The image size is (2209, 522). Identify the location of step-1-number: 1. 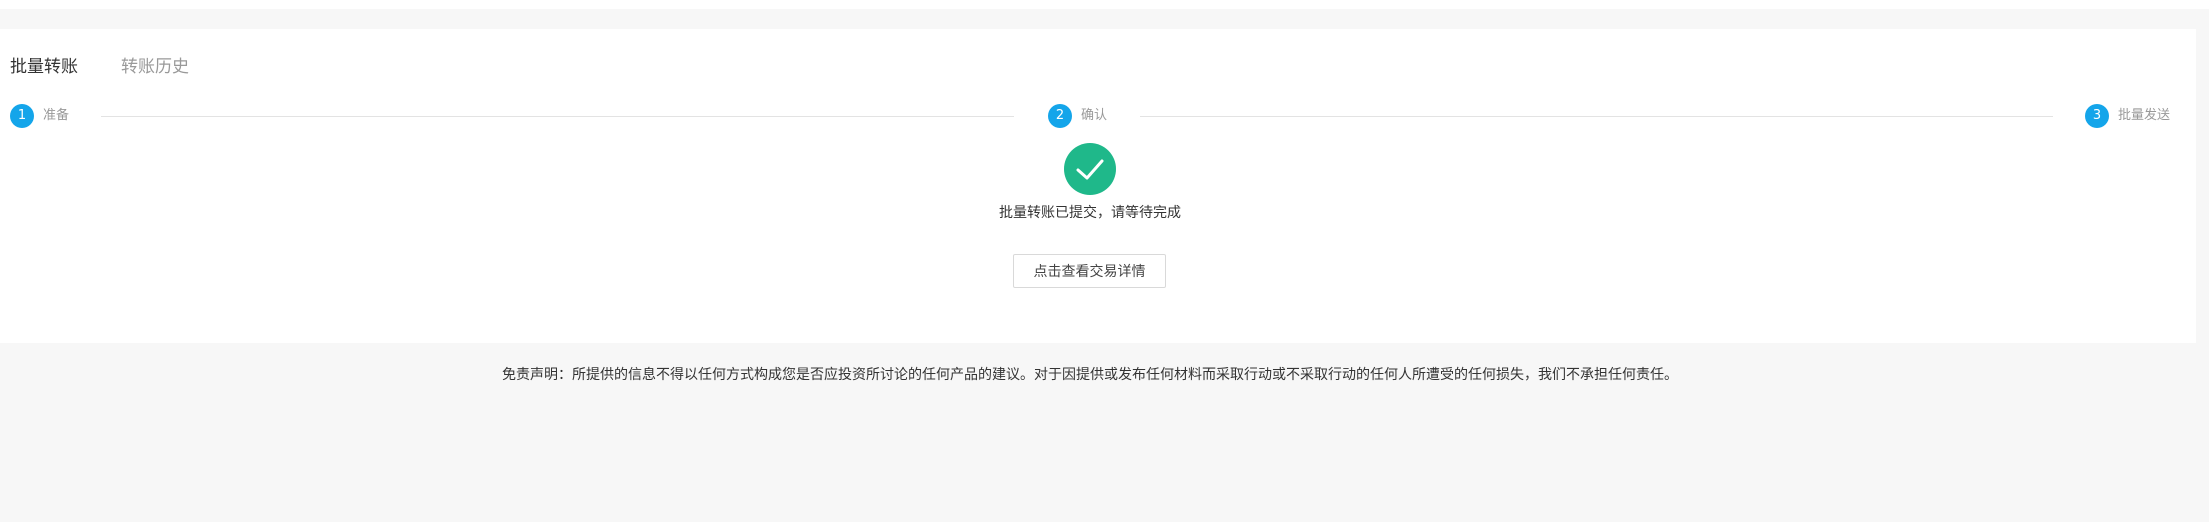
(22, 116).